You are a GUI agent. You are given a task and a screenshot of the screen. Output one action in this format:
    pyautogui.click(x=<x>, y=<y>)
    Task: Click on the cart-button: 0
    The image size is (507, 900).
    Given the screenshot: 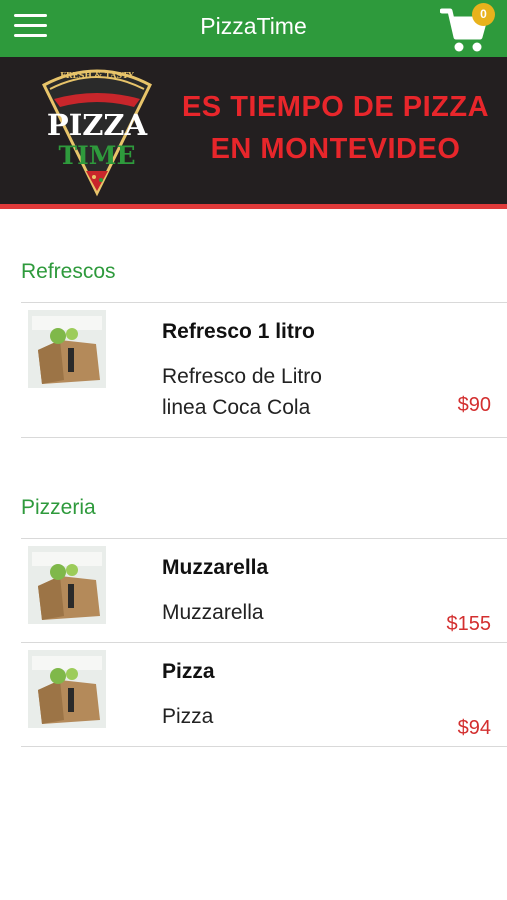 What is the action you would take?
    pyautogui.click(x=470, y=28)
    